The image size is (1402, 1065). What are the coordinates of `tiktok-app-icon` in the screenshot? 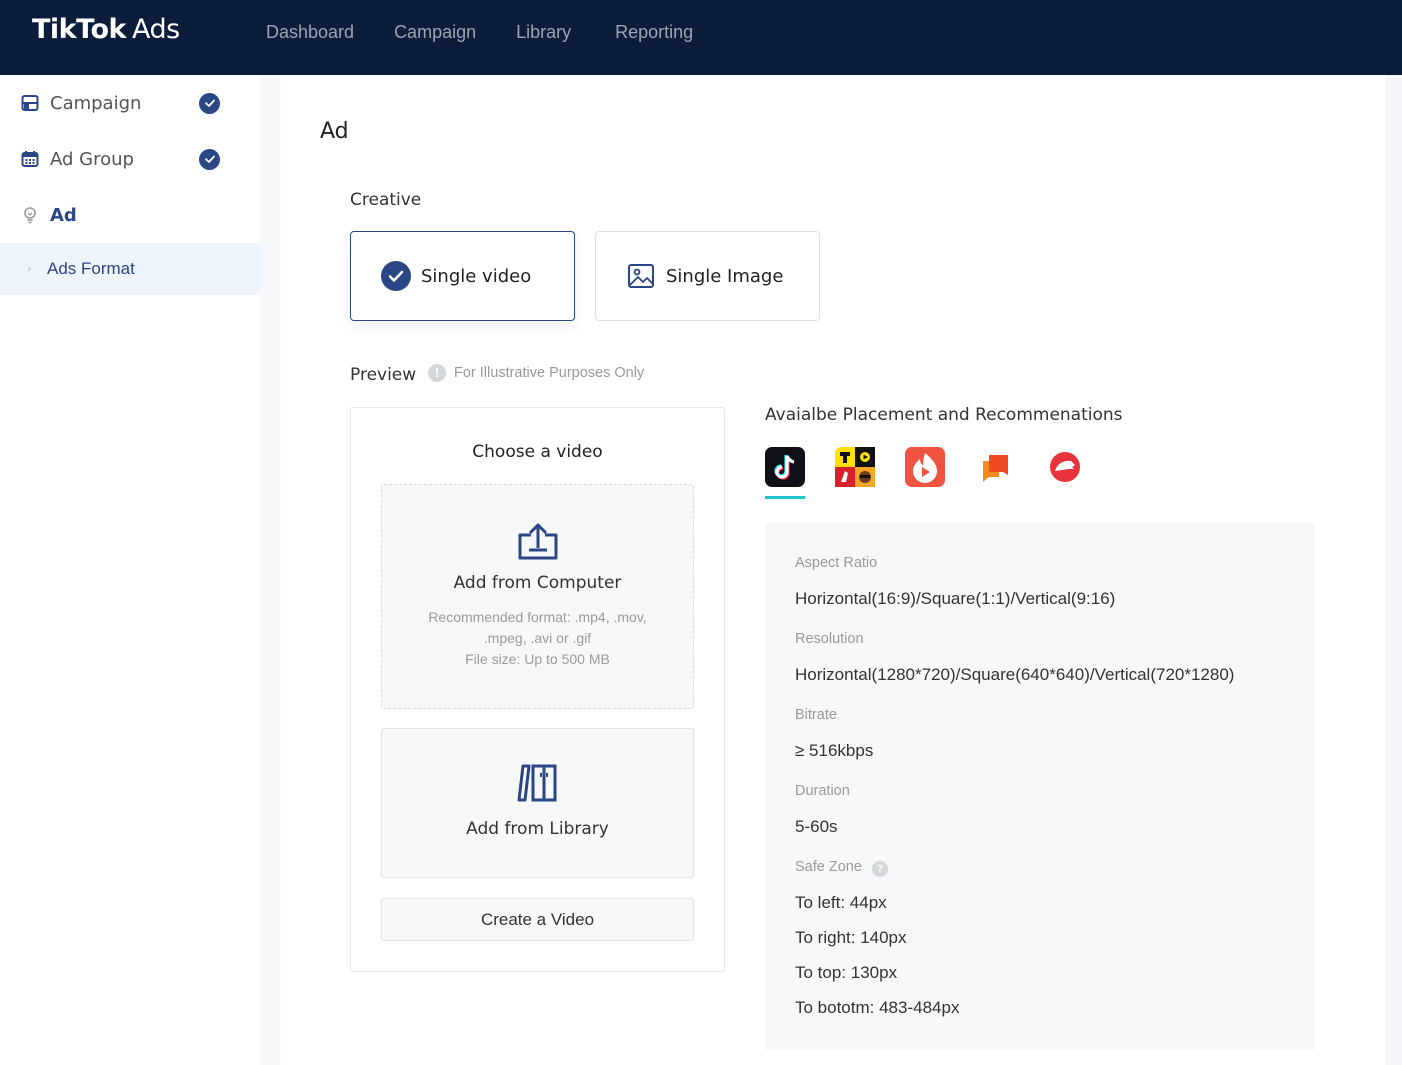 It's located at (785, 467).